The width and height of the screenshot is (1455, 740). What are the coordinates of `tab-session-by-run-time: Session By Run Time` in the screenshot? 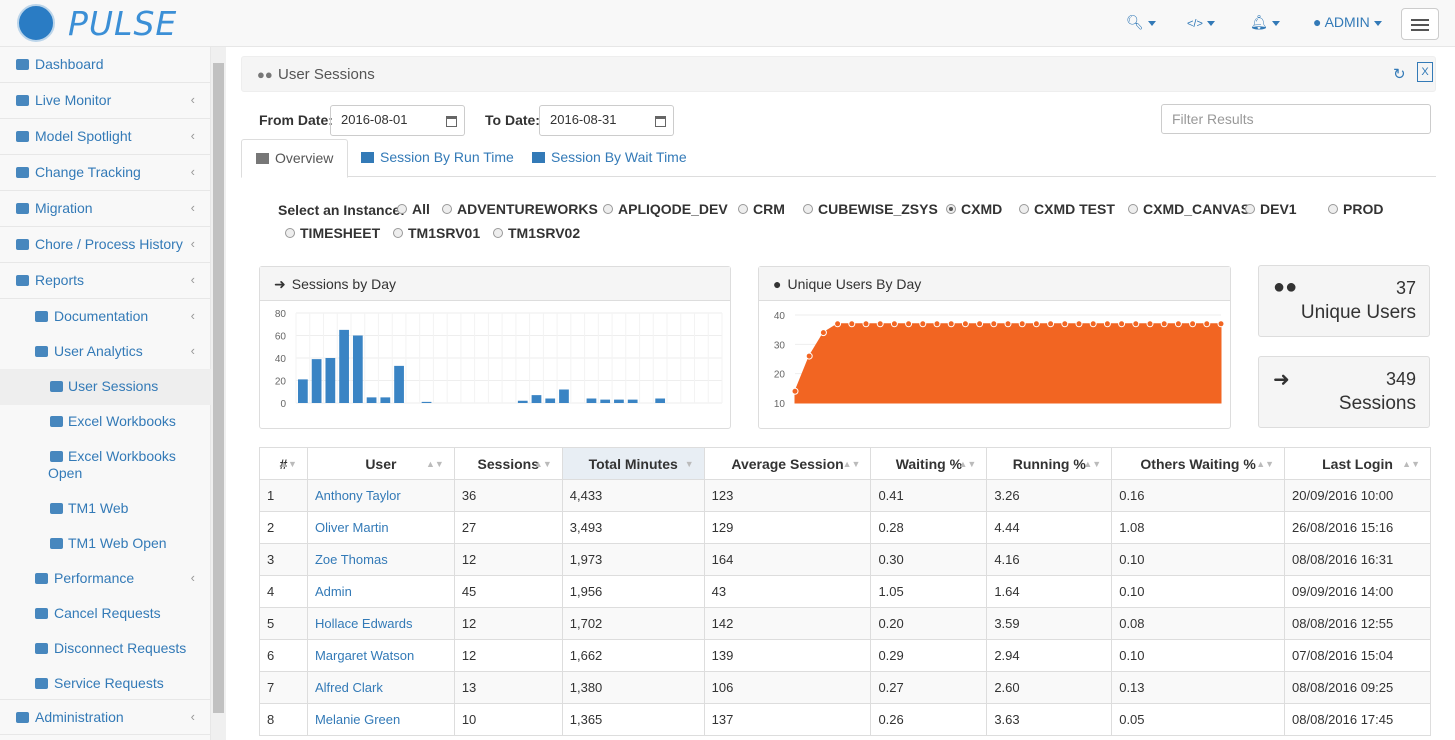 It's located at (437, 158).